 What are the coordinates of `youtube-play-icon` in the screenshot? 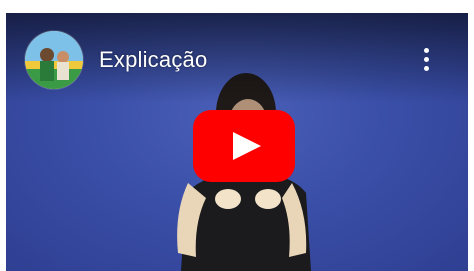 It's located at (244, 146).